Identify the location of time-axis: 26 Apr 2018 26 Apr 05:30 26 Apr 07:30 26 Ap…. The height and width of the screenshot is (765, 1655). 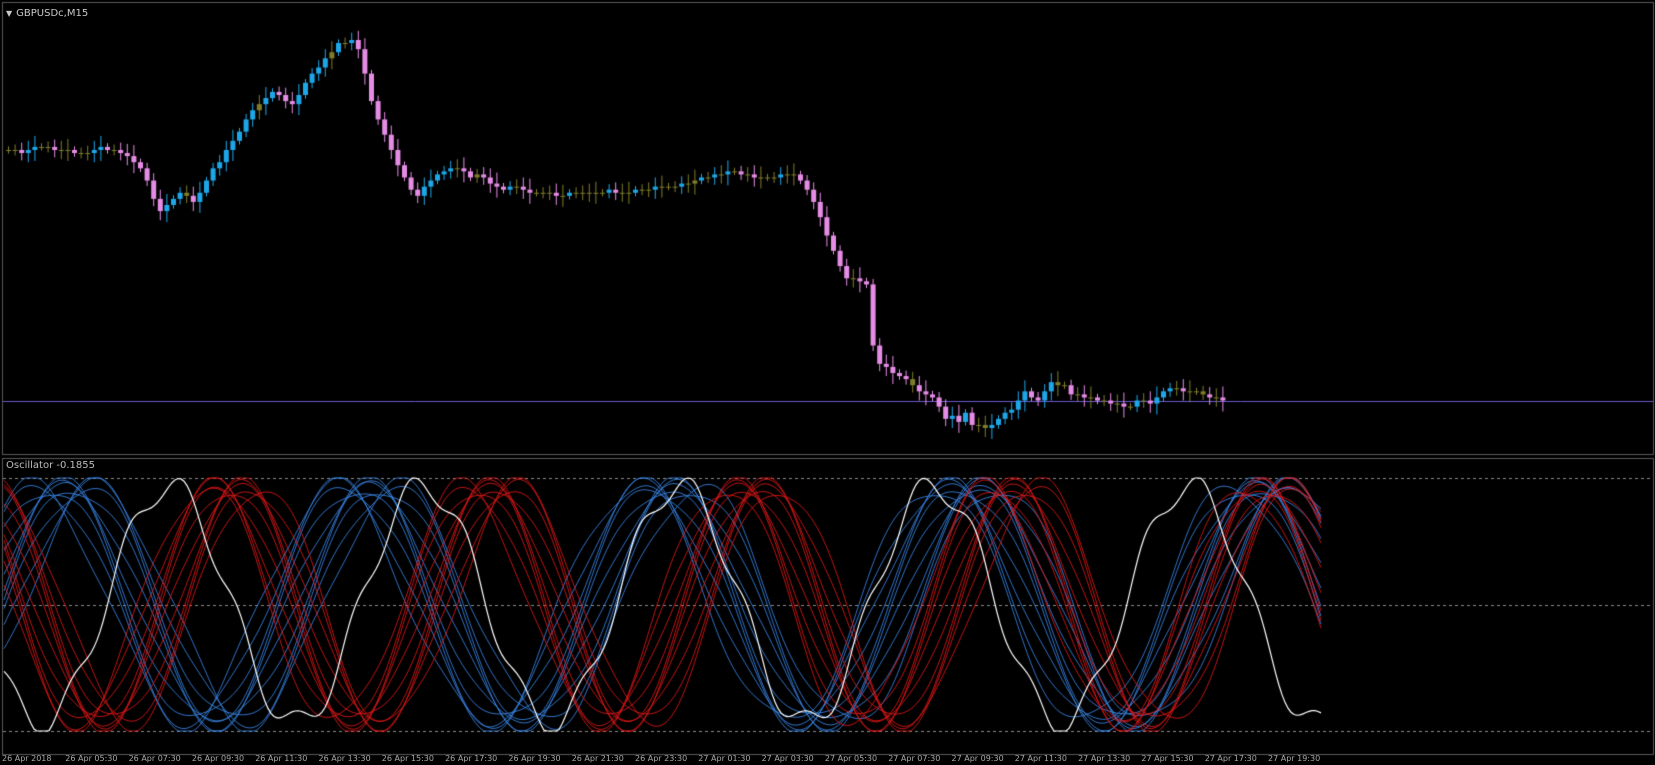
(827, 759).